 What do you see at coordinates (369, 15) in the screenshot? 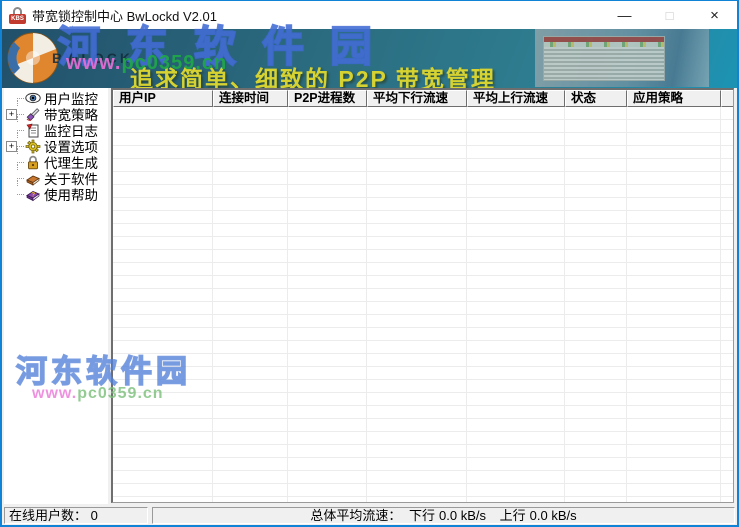
I see `title-bar: KBS 带宽锁控制中心 BwLockd V2.01 — □ ×` at bounding box center [369, 15].